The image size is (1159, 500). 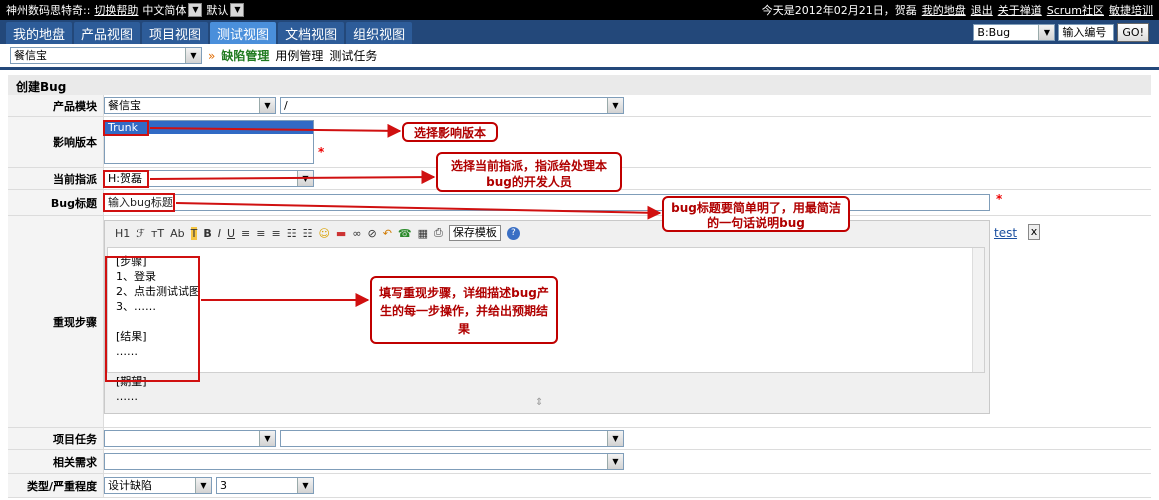 What do you see at coordinates (341, 233) in the screenshot?
I see `image-icon: ▬` at bounding box center [341, 233].